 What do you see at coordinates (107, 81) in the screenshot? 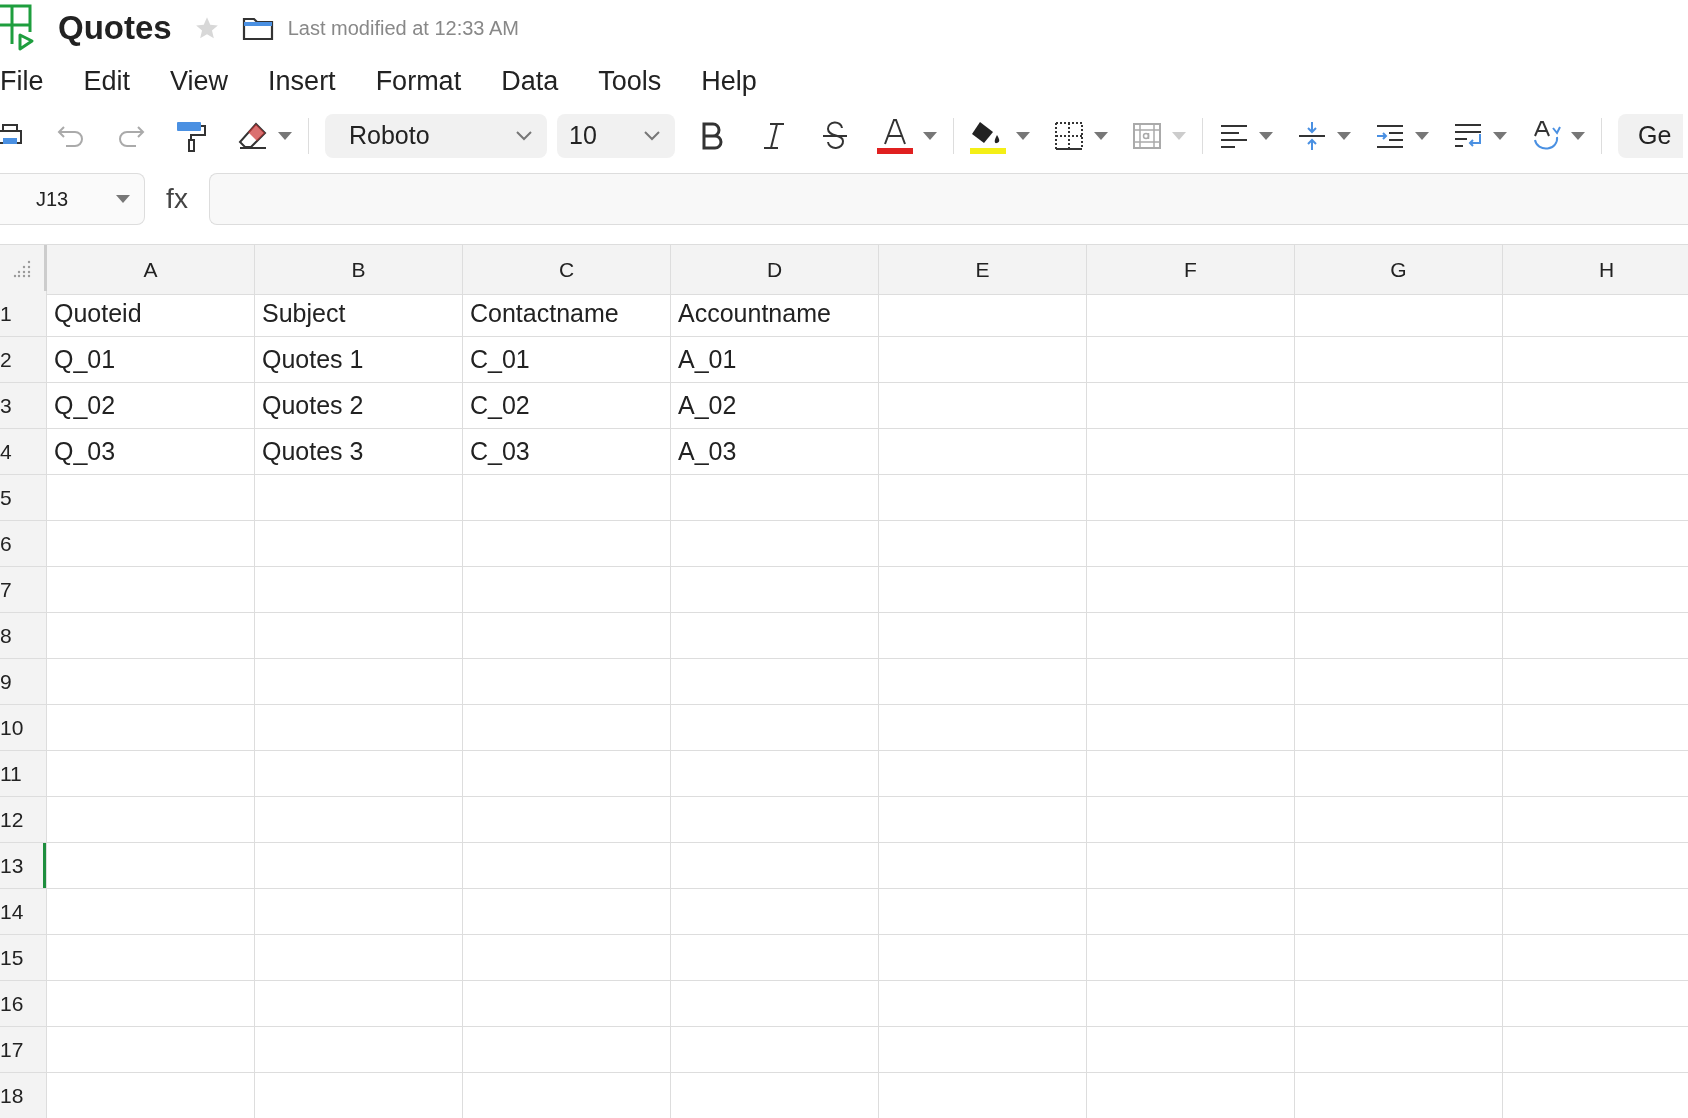
I see `menu-item: Edit` at bounding box center [107, 81].